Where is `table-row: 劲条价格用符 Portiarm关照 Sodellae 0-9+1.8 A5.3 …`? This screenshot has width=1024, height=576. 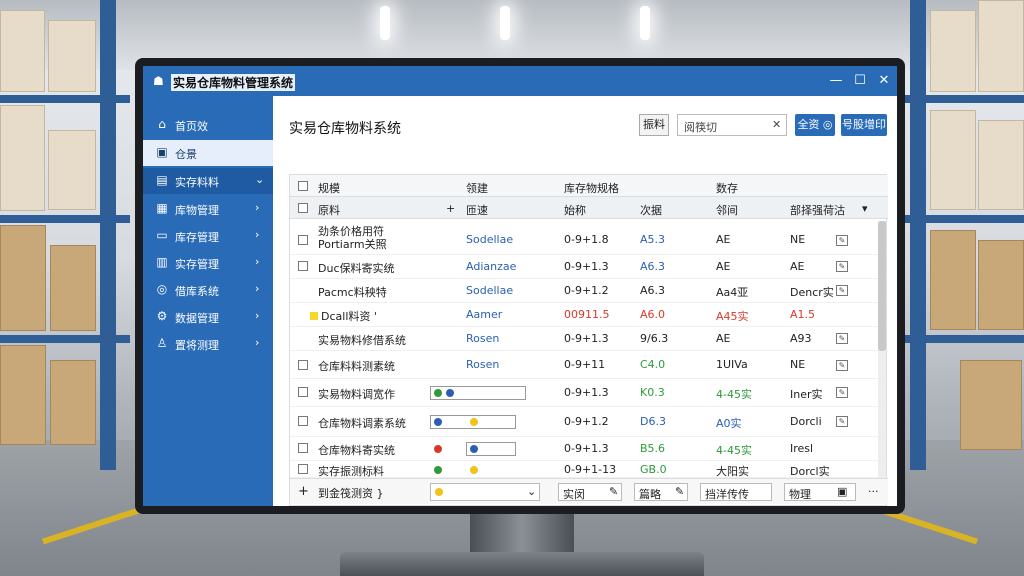 table-row: 劲条价格用符 Portiarm关照 Sodellae 0-9+1.8 A5.3 … is located at coordinates (589, 238).